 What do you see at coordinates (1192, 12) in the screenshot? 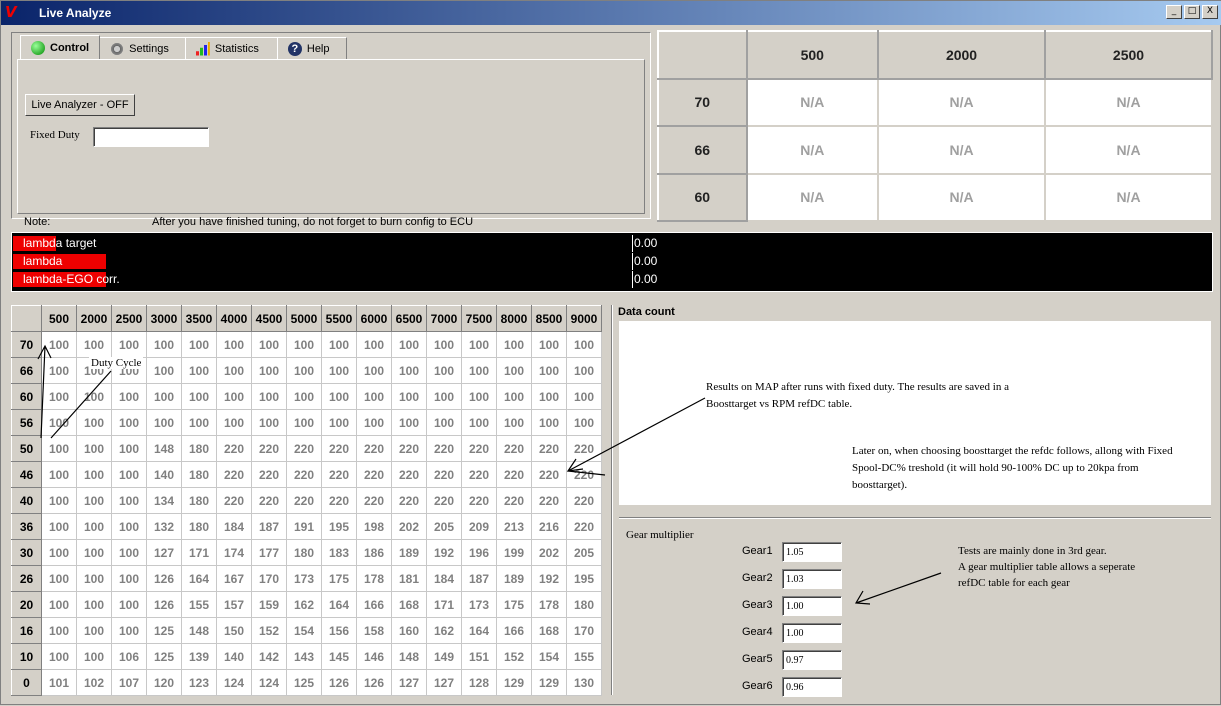
I see `maximize-button: □` at bounding box center [1192, 12].